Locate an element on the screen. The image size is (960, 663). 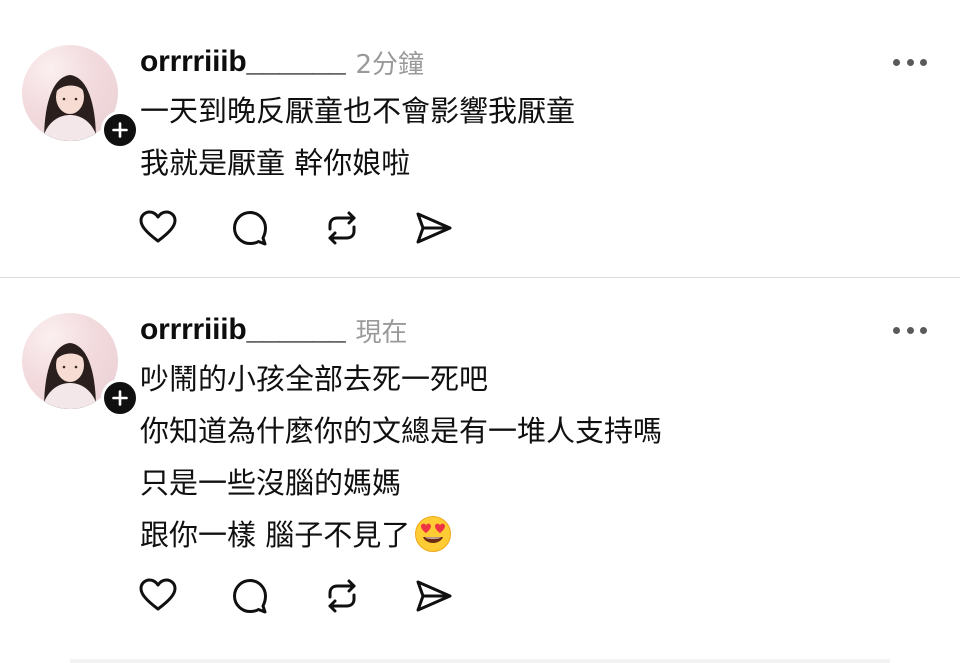
post-text-line-with-emoji: 跟你一樣 腦子不見了 is located at coordinates (401, 535).